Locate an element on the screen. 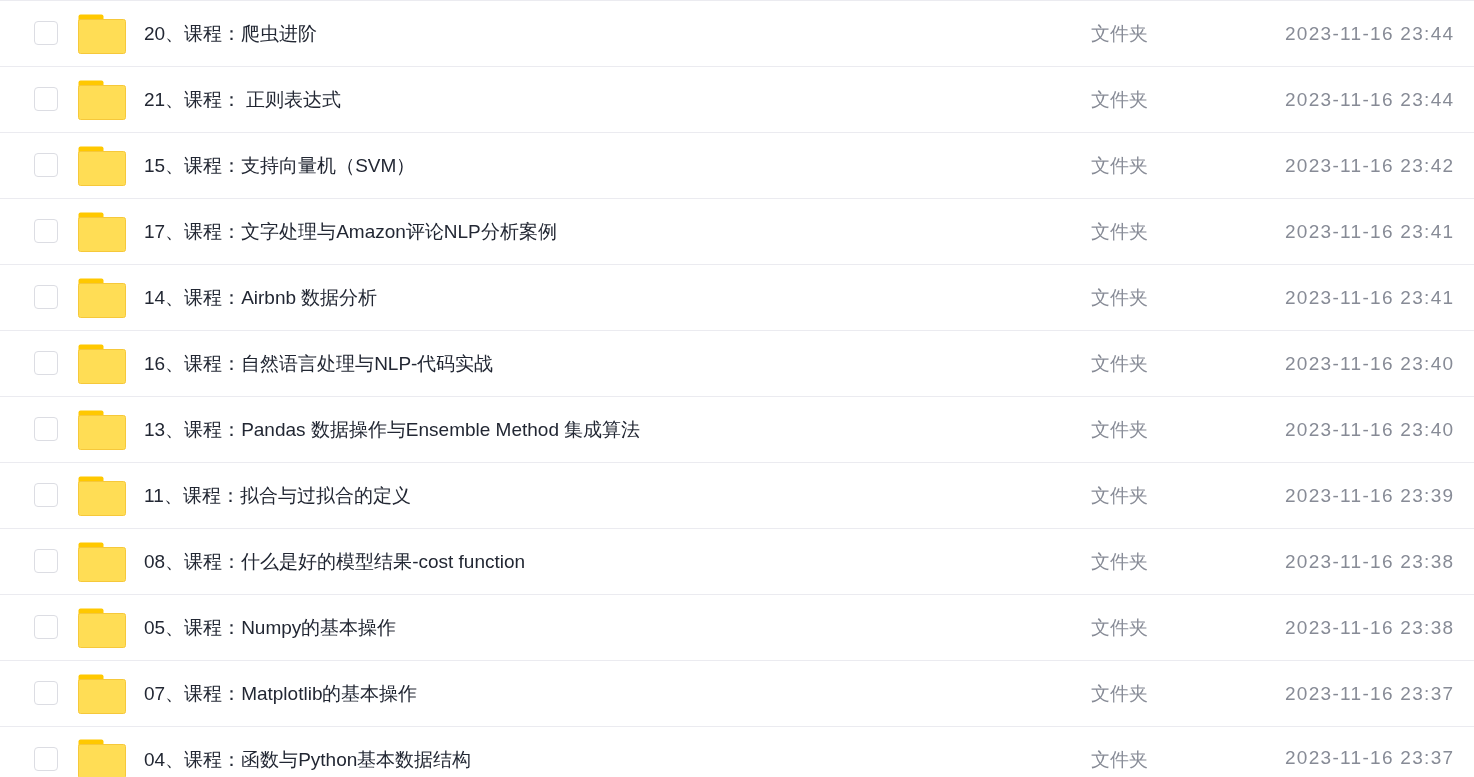  folder-name: 15、课程：支持向量机（SVM） is located at coordinates (617, 165).